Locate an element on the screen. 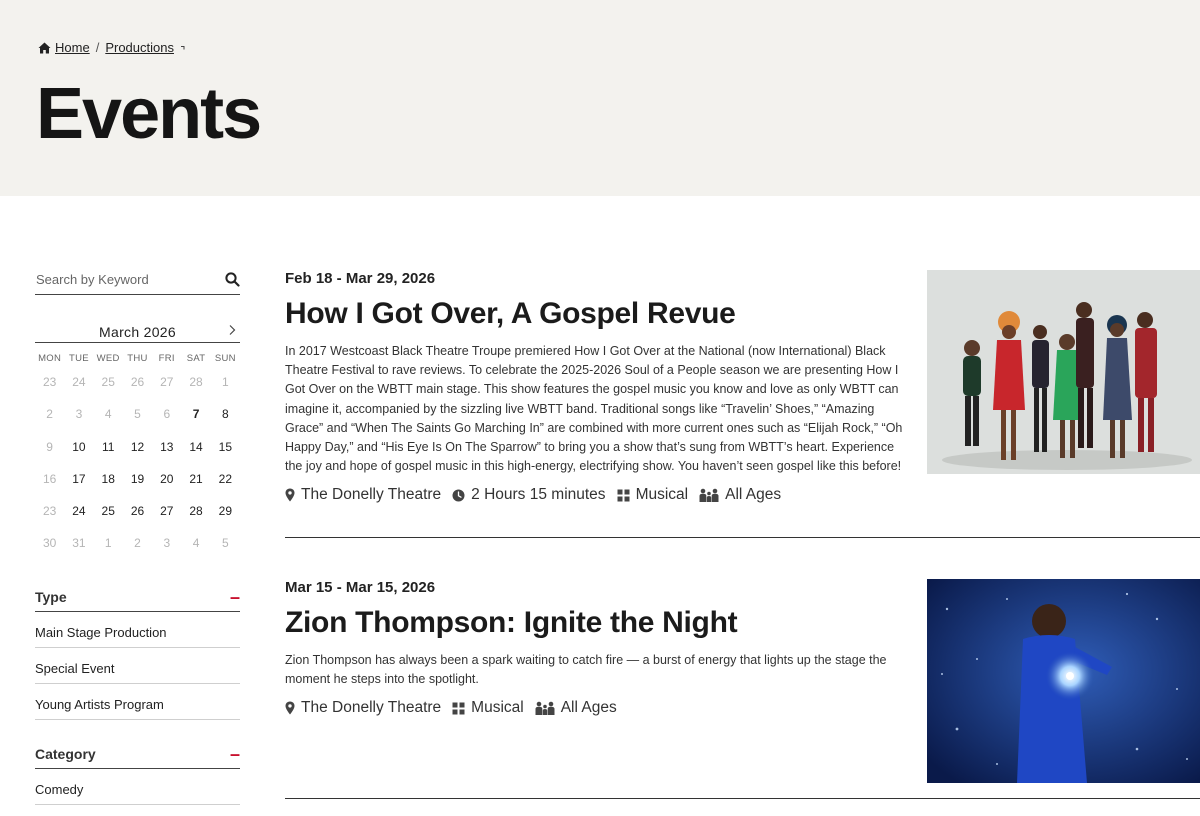 The image size is (1200, 816). event-genre-label: Musical is located at coordinates (662, 495).